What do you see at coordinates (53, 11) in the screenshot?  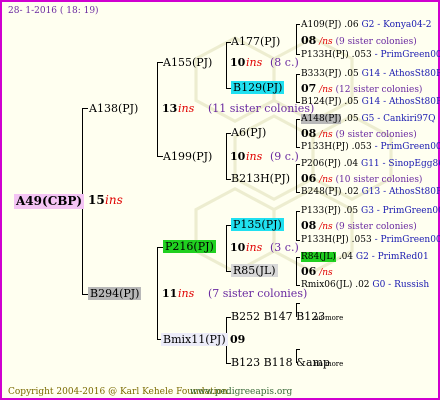 I see `report-date: 28- 1-2016 ( 18: 19)` at bounding box center [53, 11].